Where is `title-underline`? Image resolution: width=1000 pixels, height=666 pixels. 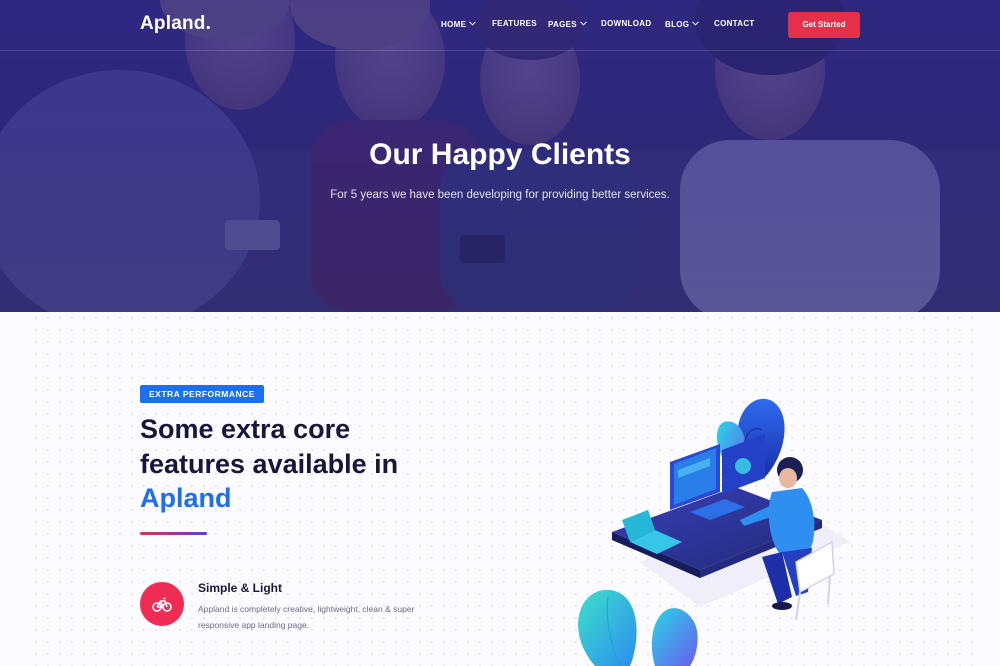 title-underline is located at coordinates (173, 533).